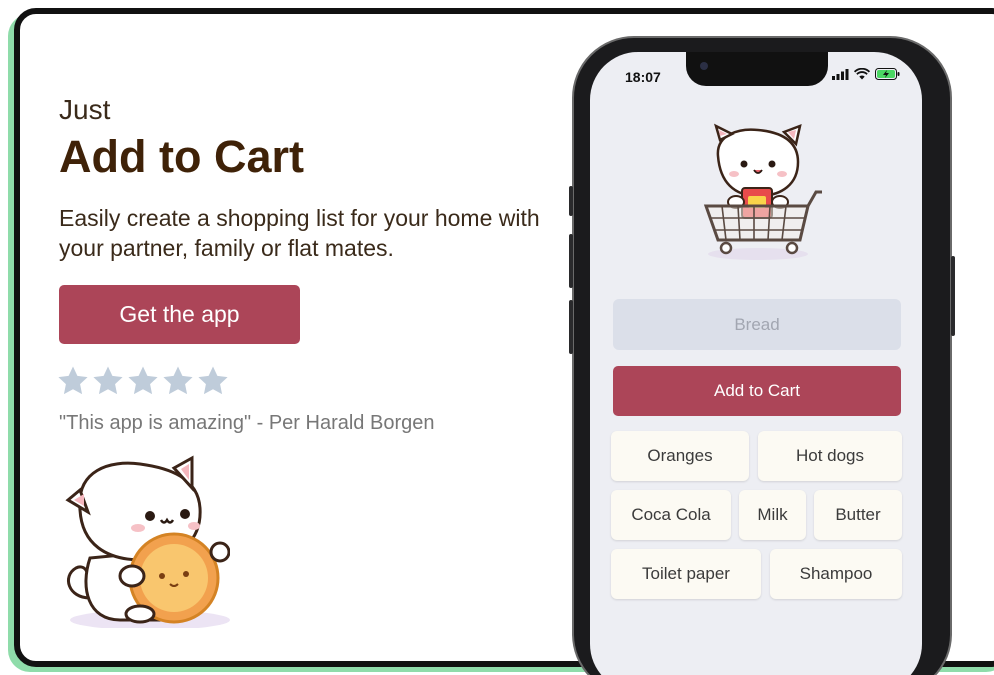  What do you see at coordinates (887, 74) in the screenshot?
I see `battery-charging-icon` at bounding box center [887, 74].